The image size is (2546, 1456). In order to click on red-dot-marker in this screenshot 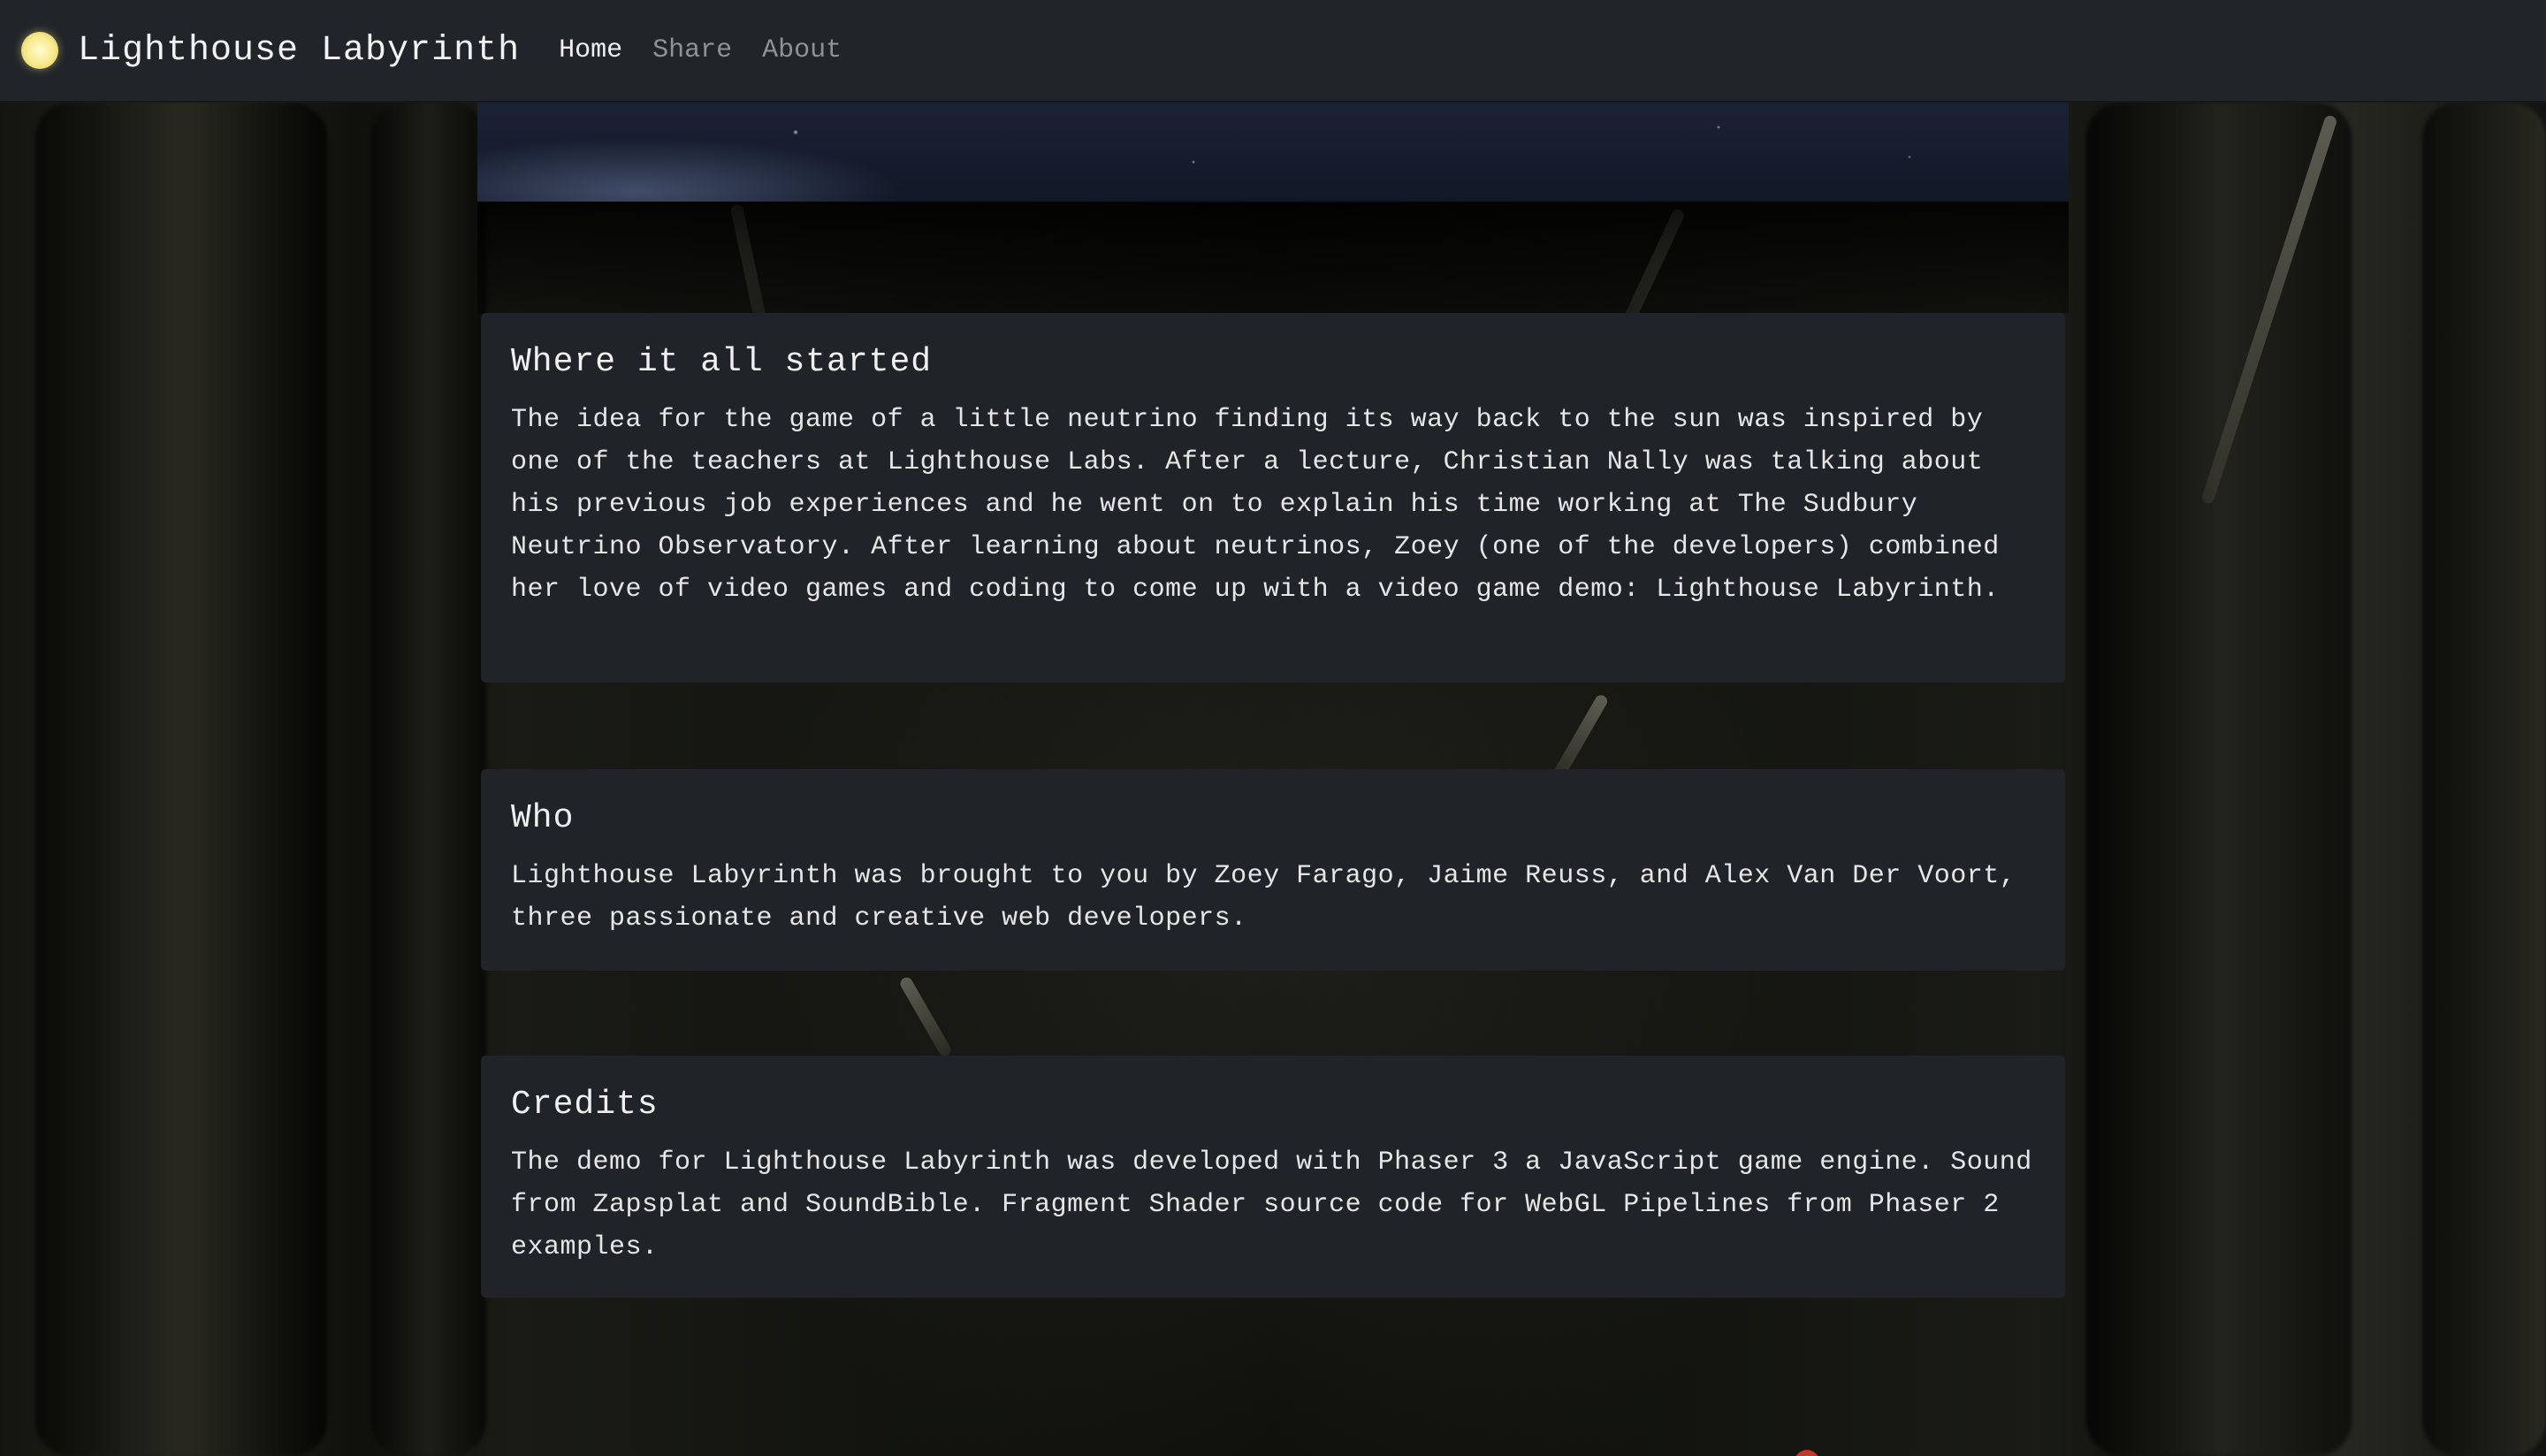, I will do `click(1807, 1453)`.